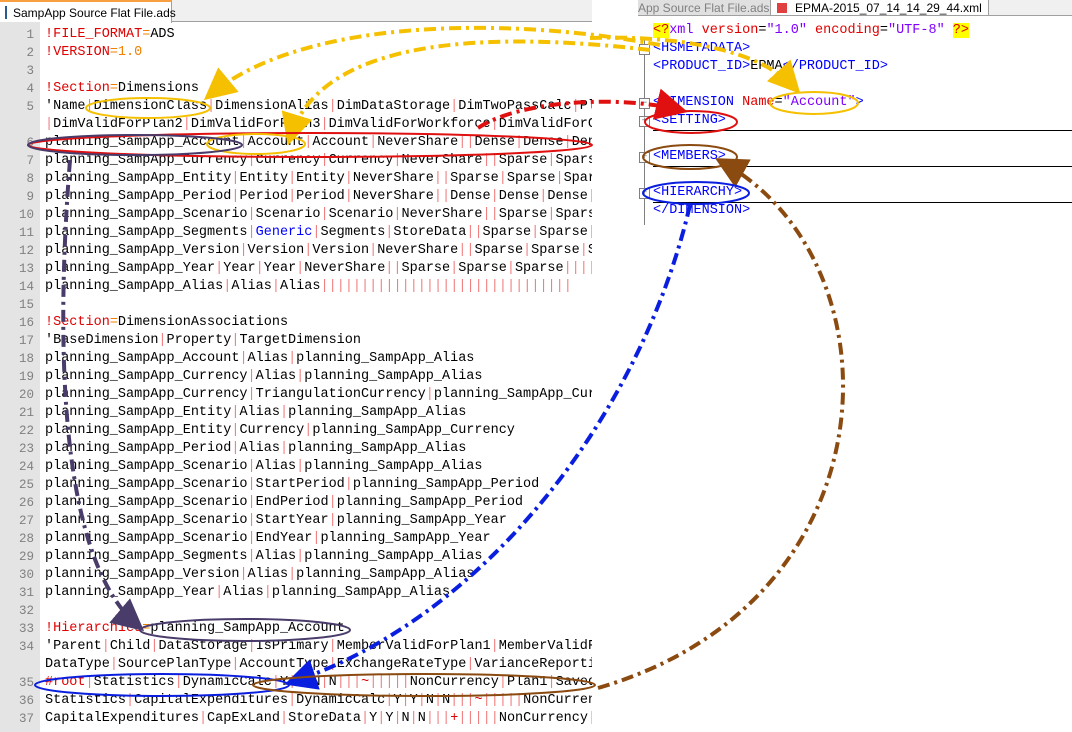 This screenshot has width=1072, height=732. Describe the element at coordinates (691, 122) in the screenshot. I see `highlight-setting` at that location.